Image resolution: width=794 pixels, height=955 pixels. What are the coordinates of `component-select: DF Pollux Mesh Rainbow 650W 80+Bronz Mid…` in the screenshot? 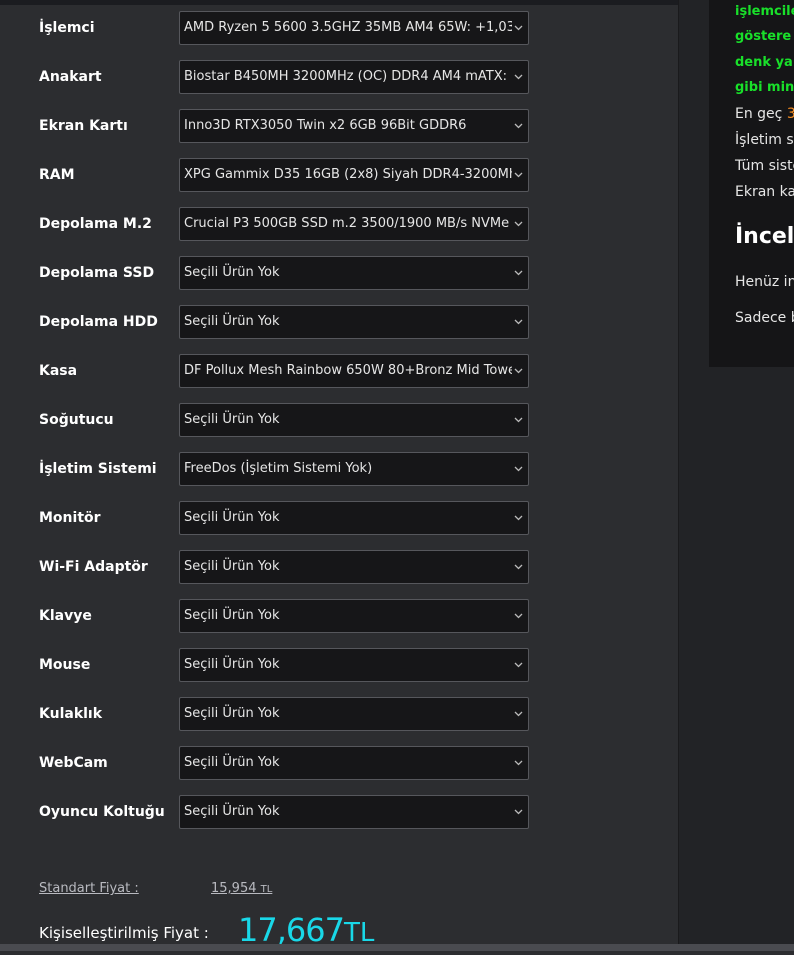 It's located at (354, 371).